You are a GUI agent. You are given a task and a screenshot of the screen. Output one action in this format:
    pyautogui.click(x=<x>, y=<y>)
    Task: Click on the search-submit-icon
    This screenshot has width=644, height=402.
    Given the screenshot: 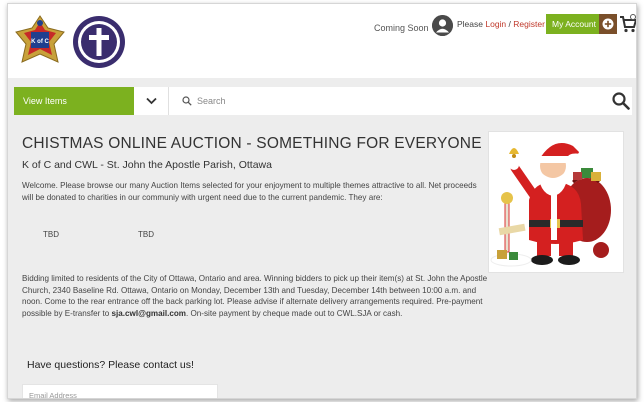 What is the action you would take?
    pyautogui.click(x=621, y=101)
    